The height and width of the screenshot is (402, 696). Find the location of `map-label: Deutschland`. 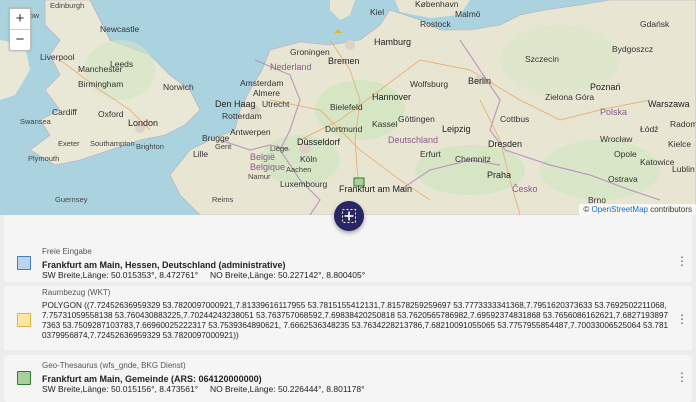

map-label: Deutschland is located at coordinates (413, 140).